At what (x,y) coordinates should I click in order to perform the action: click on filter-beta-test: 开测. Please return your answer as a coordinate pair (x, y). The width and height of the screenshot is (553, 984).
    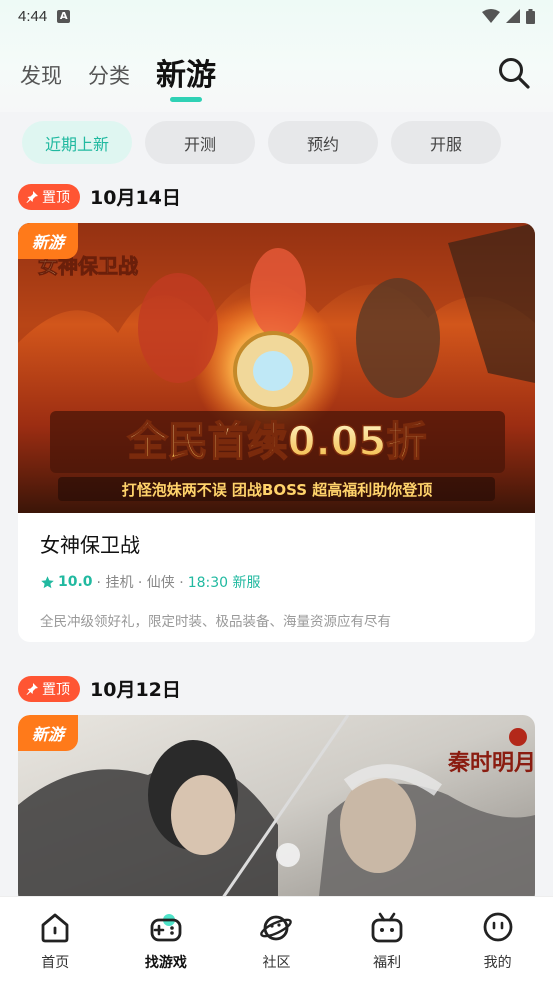
    Looking at the image, I should click on (200, 142).